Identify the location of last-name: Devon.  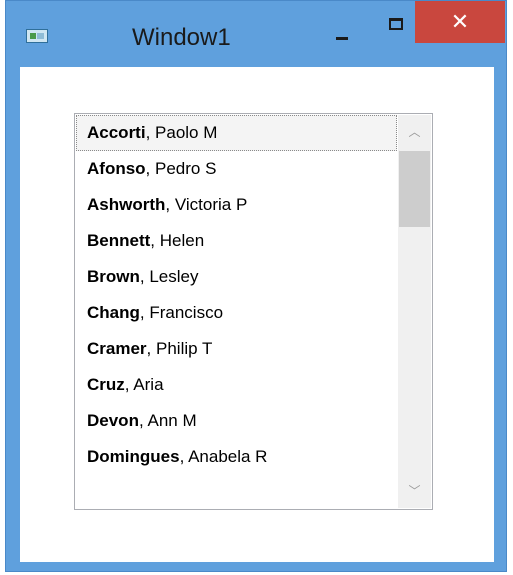
(113, 420).